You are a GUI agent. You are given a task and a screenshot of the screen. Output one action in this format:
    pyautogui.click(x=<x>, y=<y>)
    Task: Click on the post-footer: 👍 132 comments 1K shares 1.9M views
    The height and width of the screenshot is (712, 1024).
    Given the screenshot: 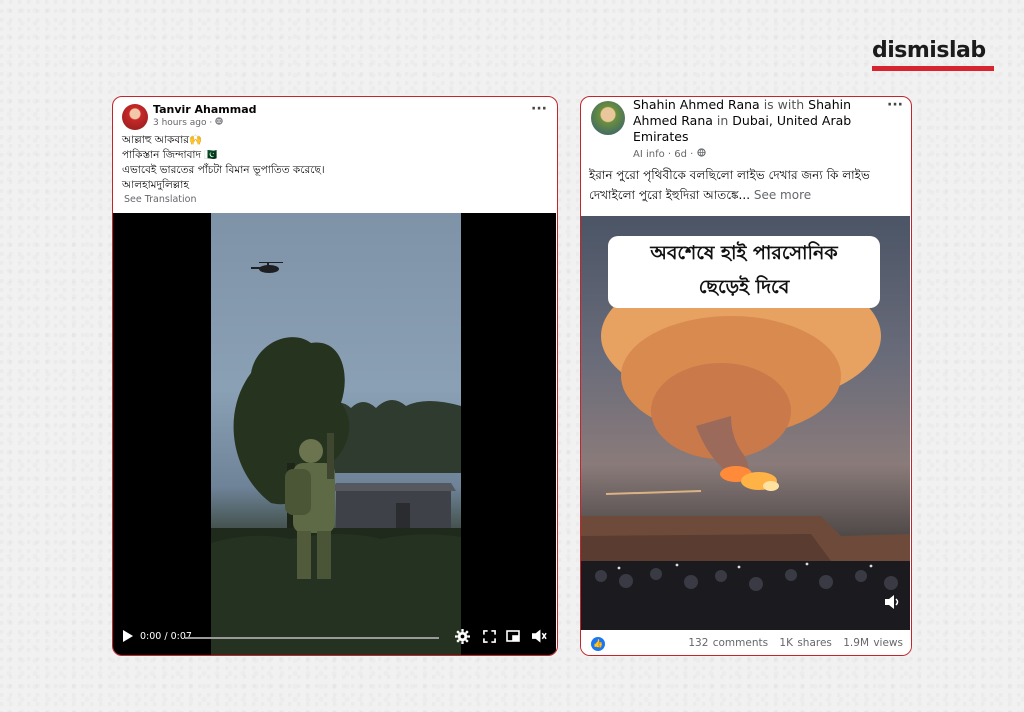 What is the action you would take?
    pyautogui.click(x=746, y=643)
    